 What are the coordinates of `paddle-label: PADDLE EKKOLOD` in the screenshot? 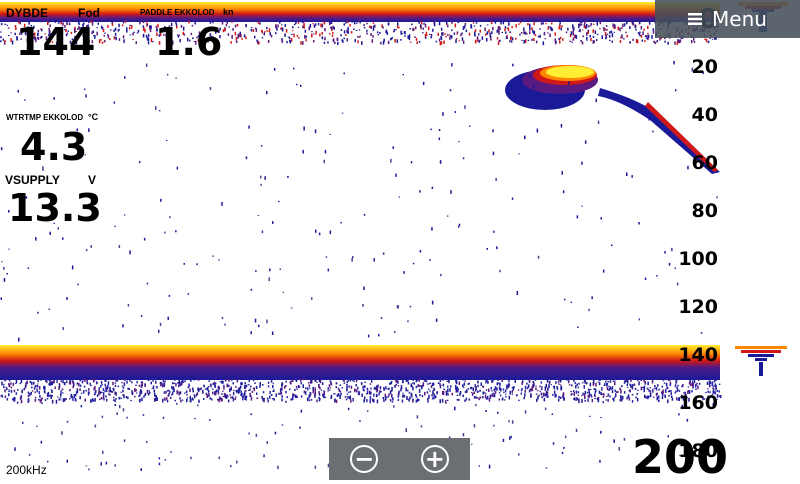 It's located at (177, 12).